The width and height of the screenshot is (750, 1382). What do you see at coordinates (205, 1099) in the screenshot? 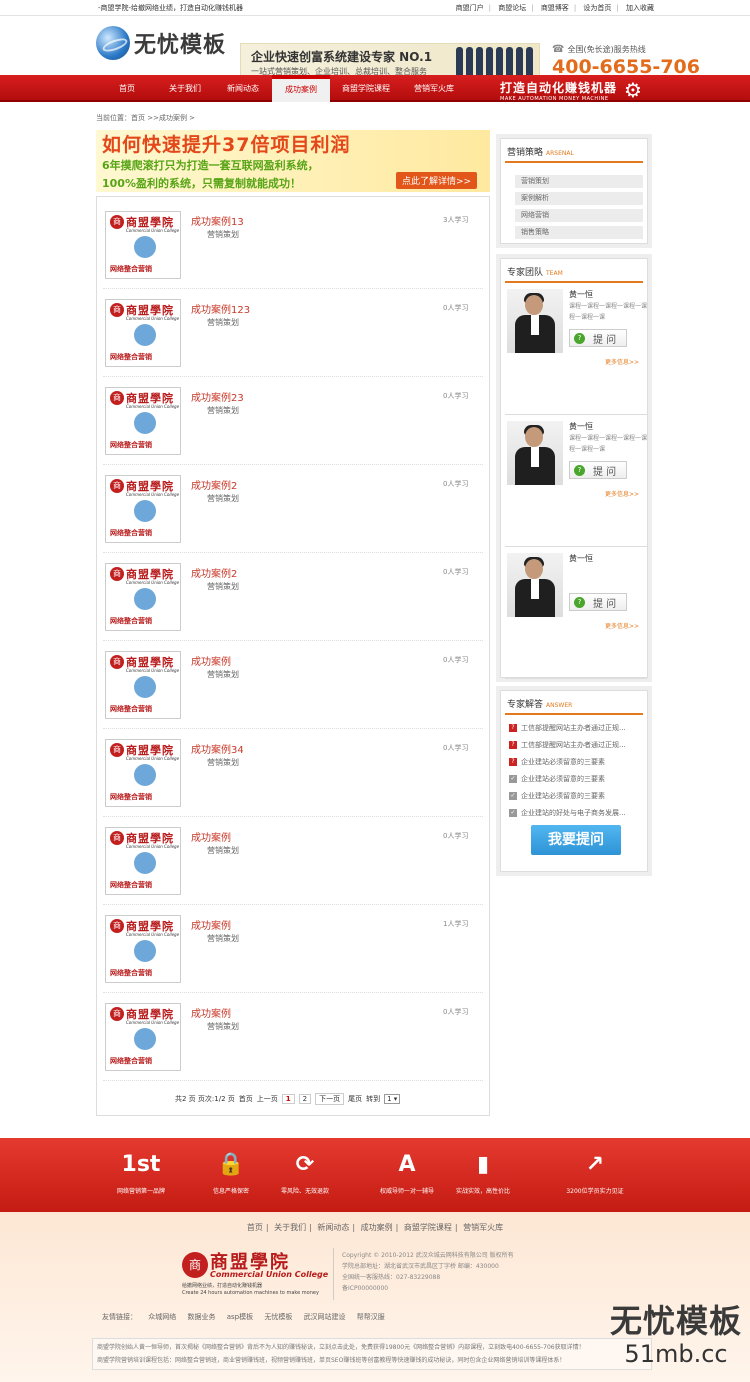
I see `pager-summary: 共2 页 页次:1/2 页` at bounding box center [205, 1099].